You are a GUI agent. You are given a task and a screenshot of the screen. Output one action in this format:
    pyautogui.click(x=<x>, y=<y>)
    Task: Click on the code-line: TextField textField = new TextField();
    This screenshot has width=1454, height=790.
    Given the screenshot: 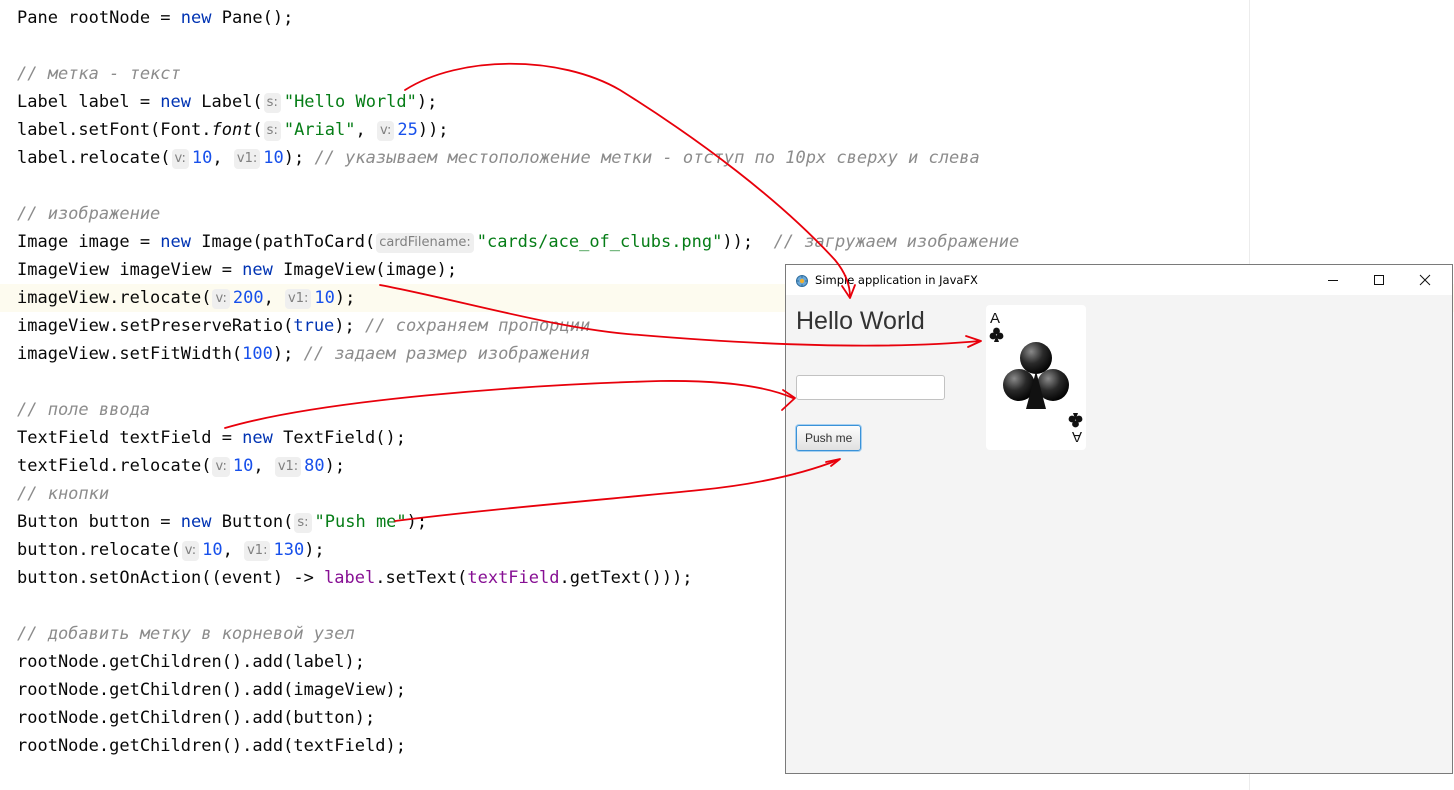 What is the action you would take?
    pyautogui.click(x=211, y=438)
    